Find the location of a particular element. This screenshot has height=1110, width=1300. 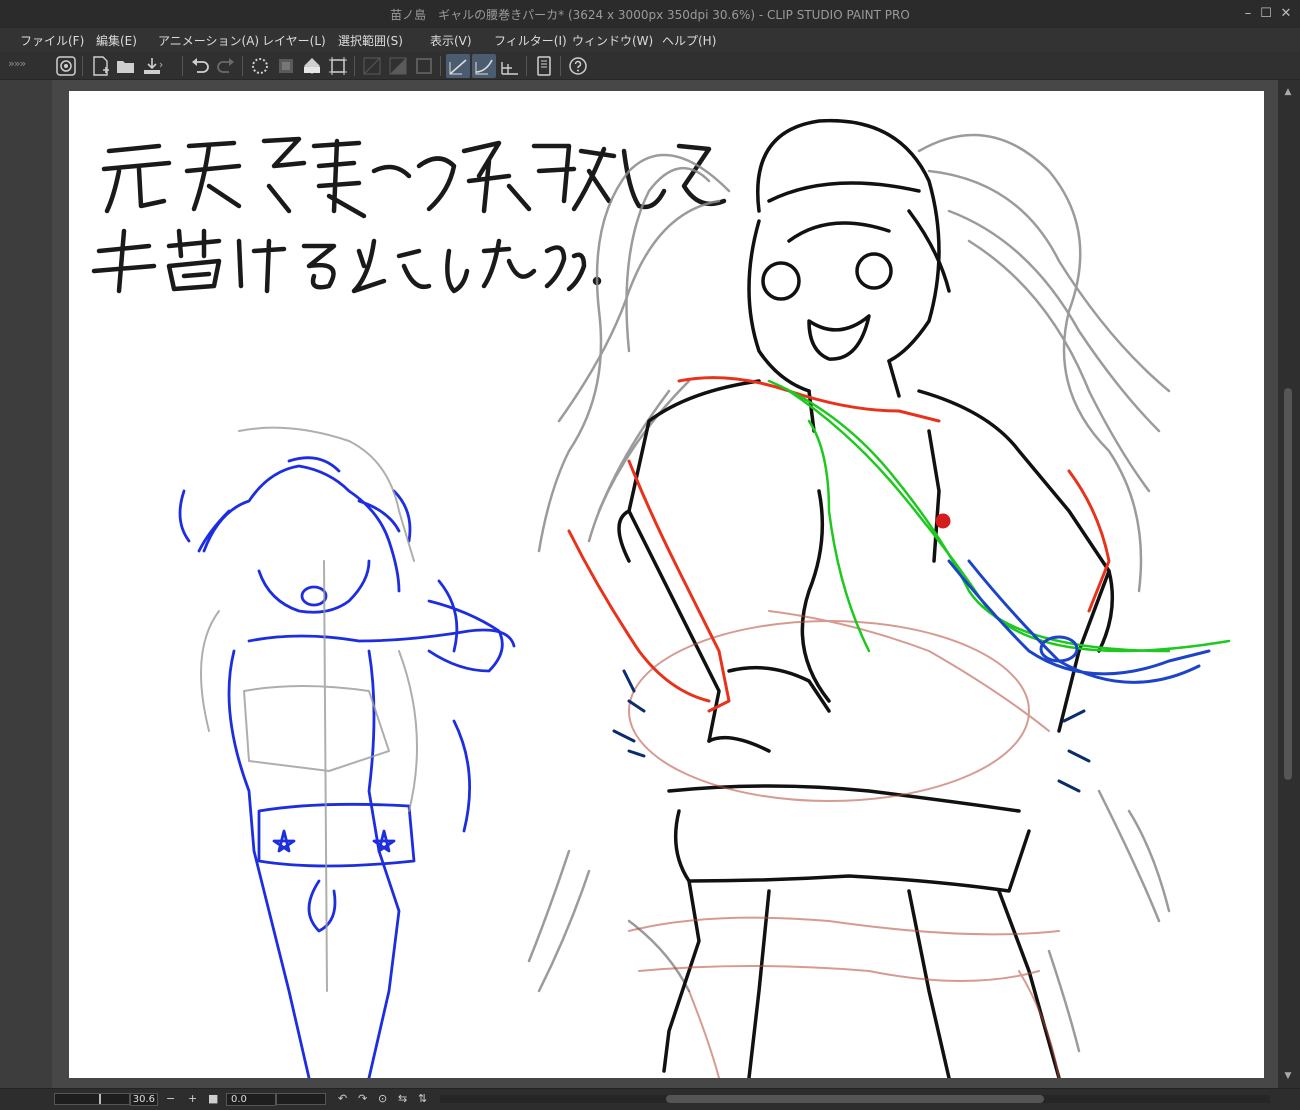

status-bar: 30.6 − + ■ 0.0 ↶ ↷ ⊙ ⇆ ⇅ is located at coordinates (650, 1099).